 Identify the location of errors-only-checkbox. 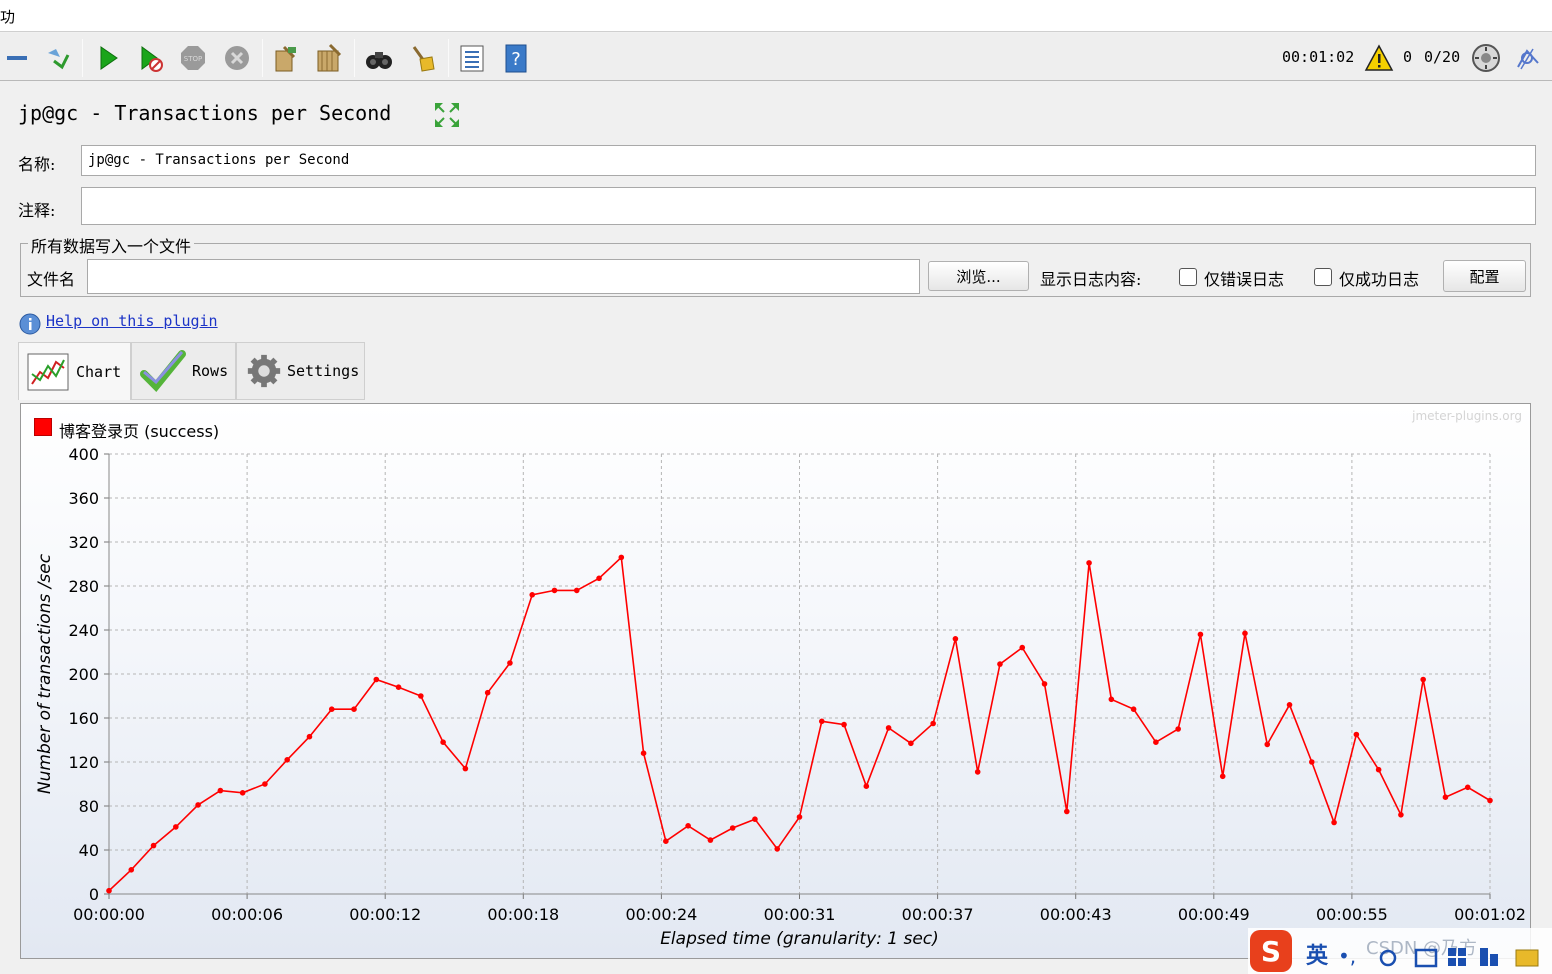
(1188, 277).